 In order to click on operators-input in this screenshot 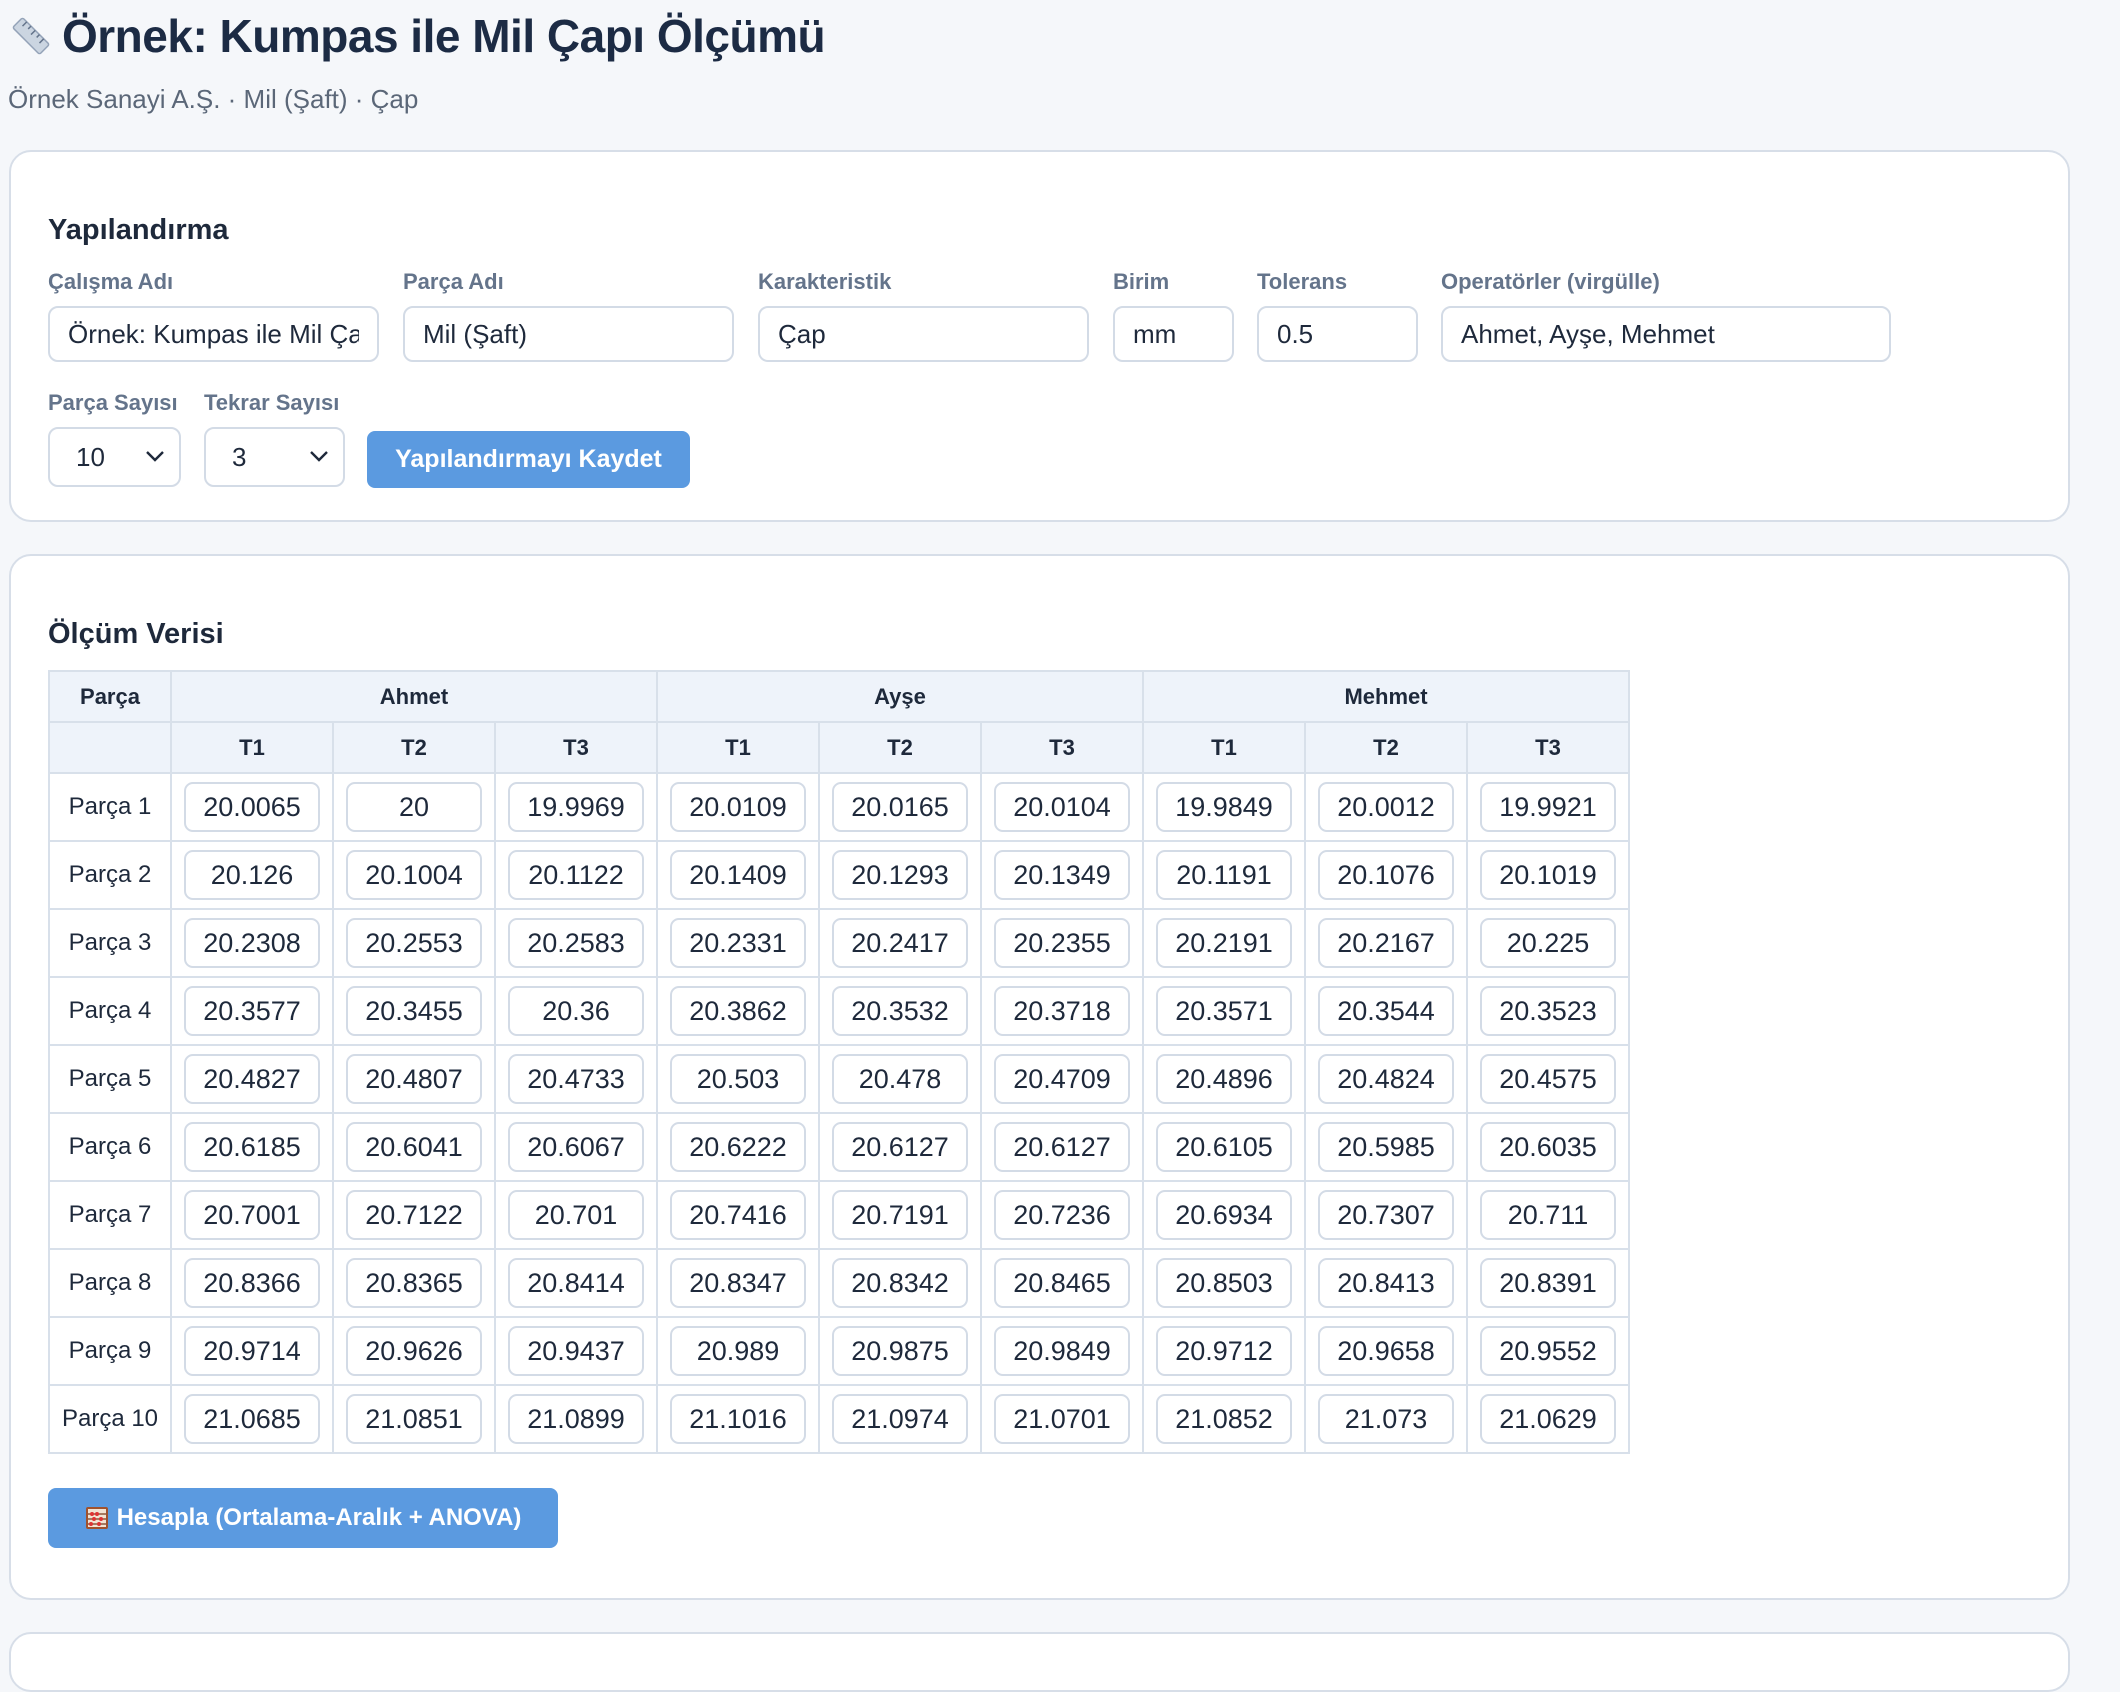, I will do `click(1666, 334)`.